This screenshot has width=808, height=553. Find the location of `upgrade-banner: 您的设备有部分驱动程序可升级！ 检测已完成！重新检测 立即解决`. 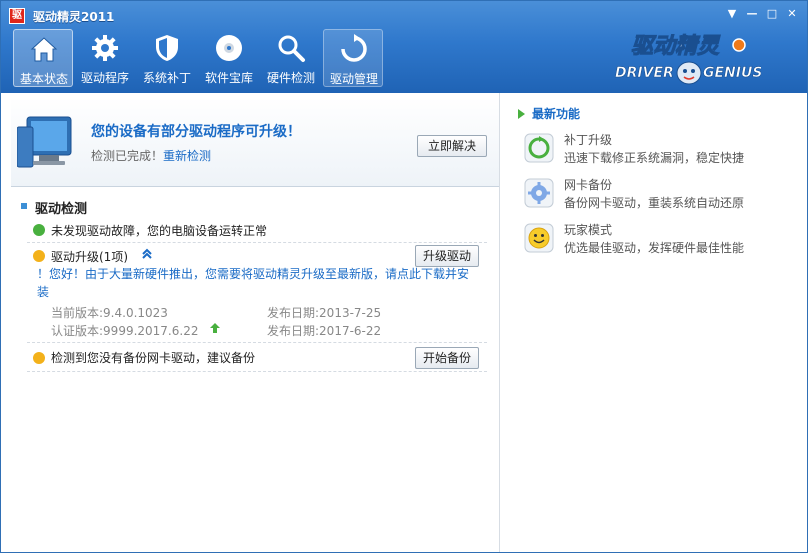

upgrade-banner: 您的设备有部分驱动程序可升级！ 检测已完成！重新检测 立即解决 is located at coordinates (255, 142).